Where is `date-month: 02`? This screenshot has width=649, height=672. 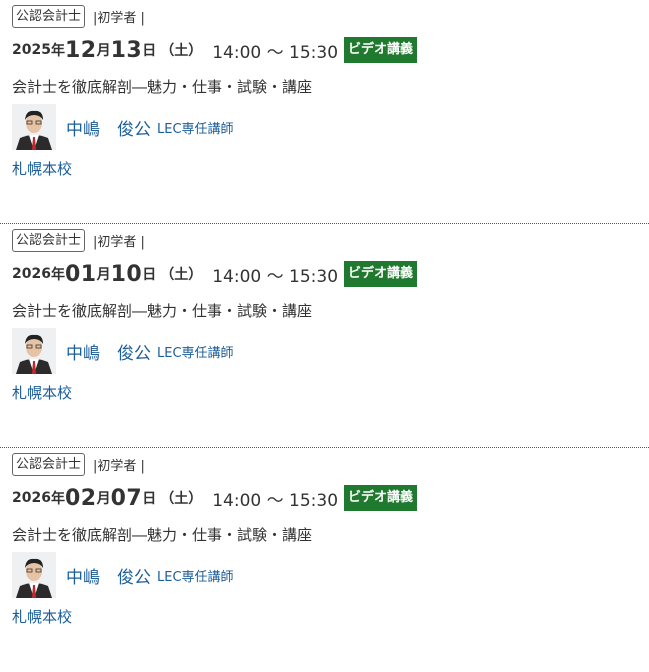 date-month: 02 is located at coordinates (80, 498).